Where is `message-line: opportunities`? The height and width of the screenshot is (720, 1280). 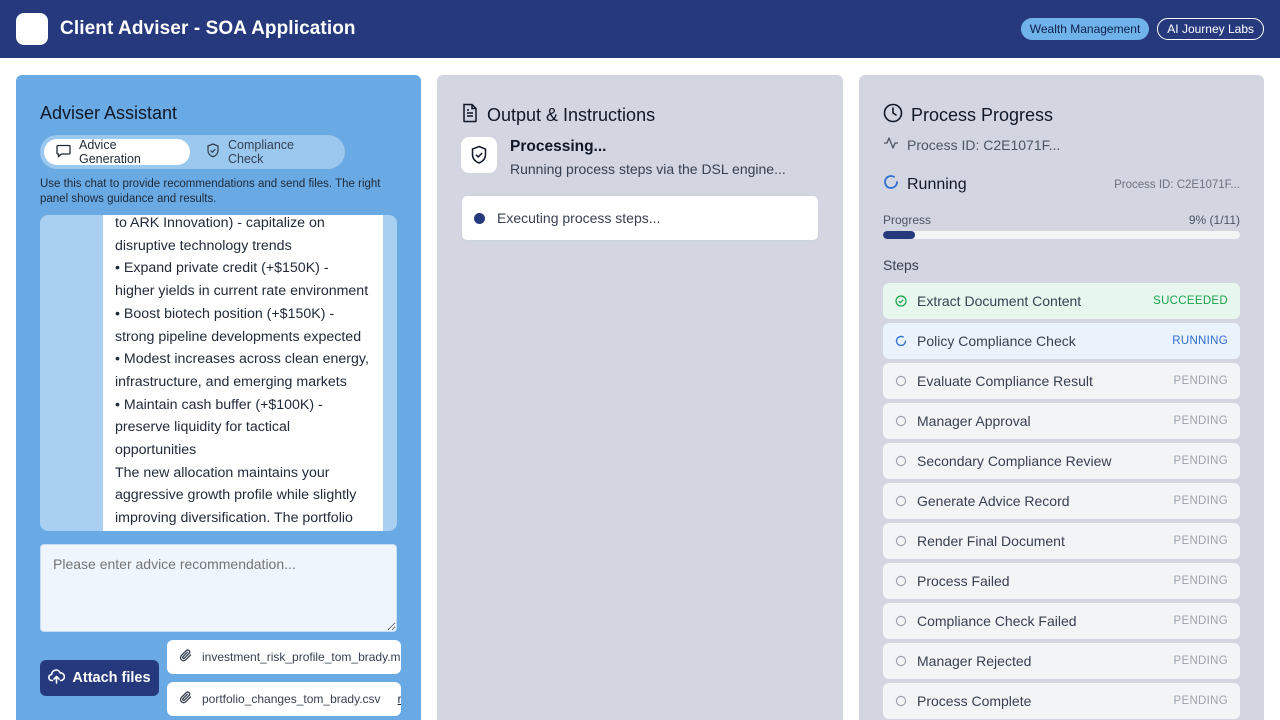
message-line: opportunities is located at coordinates (156, 450).